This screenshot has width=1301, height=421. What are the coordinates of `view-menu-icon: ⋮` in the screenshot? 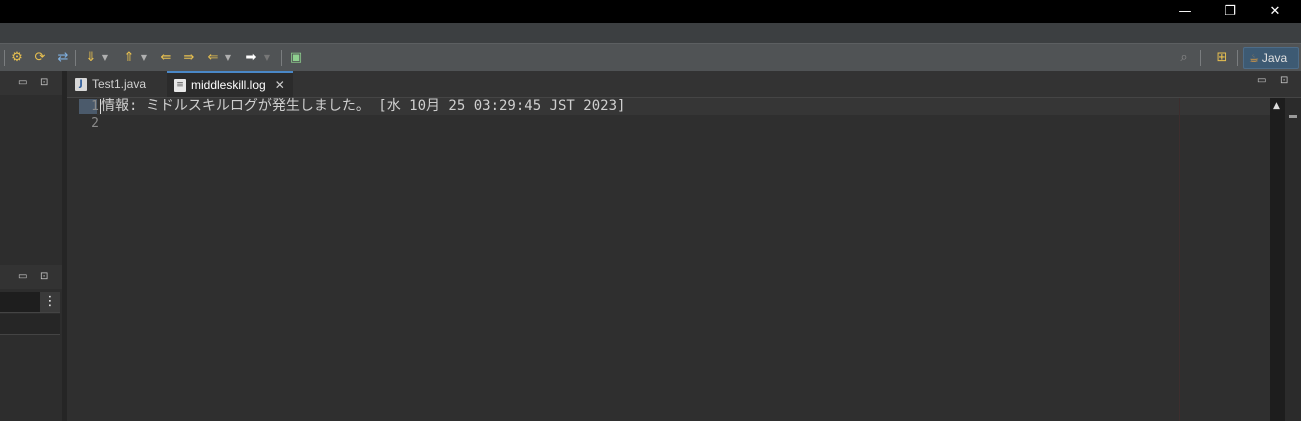 It's located at (50, 302).